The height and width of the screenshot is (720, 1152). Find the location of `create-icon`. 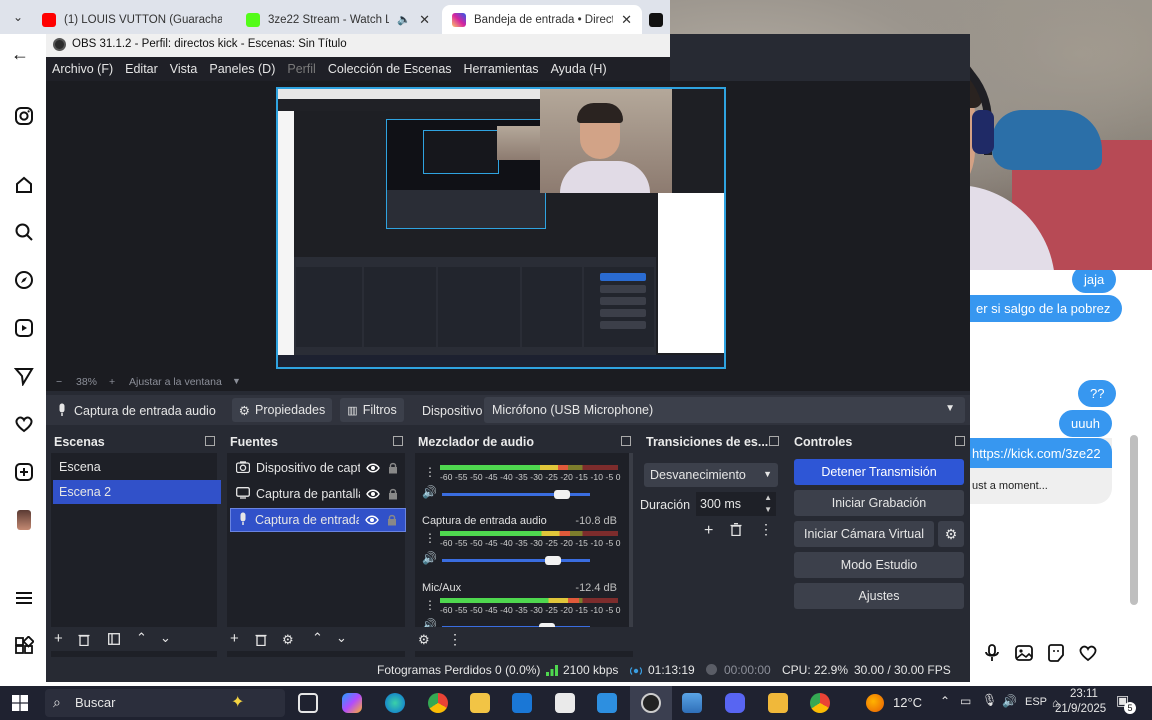

create-icon is located at coordinates (24, 472).